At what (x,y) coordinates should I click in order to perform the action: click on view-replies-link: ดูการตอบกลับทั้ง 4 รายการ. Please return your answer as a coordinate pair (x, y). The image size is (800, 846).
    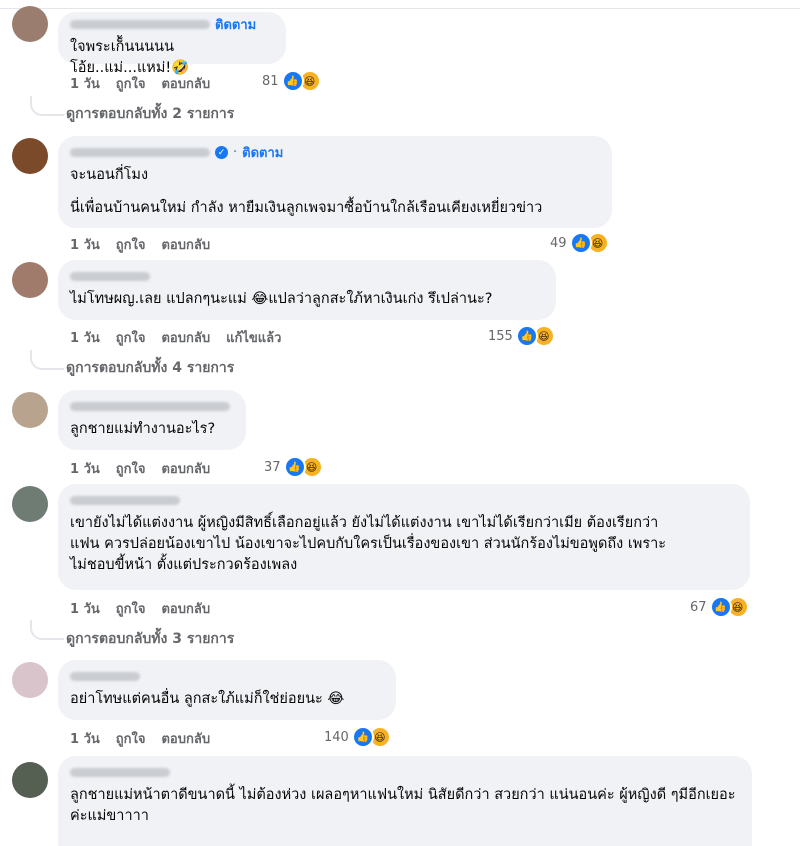
    Looking at the image, I should click on (150, 368).